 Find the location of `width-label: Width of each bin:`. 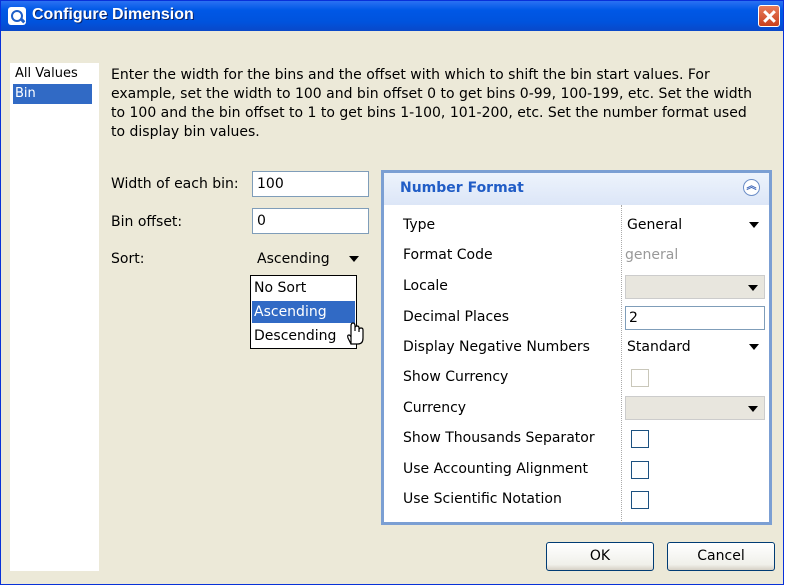

width-label: Width of each bin: is located at coordinates (175, 184).